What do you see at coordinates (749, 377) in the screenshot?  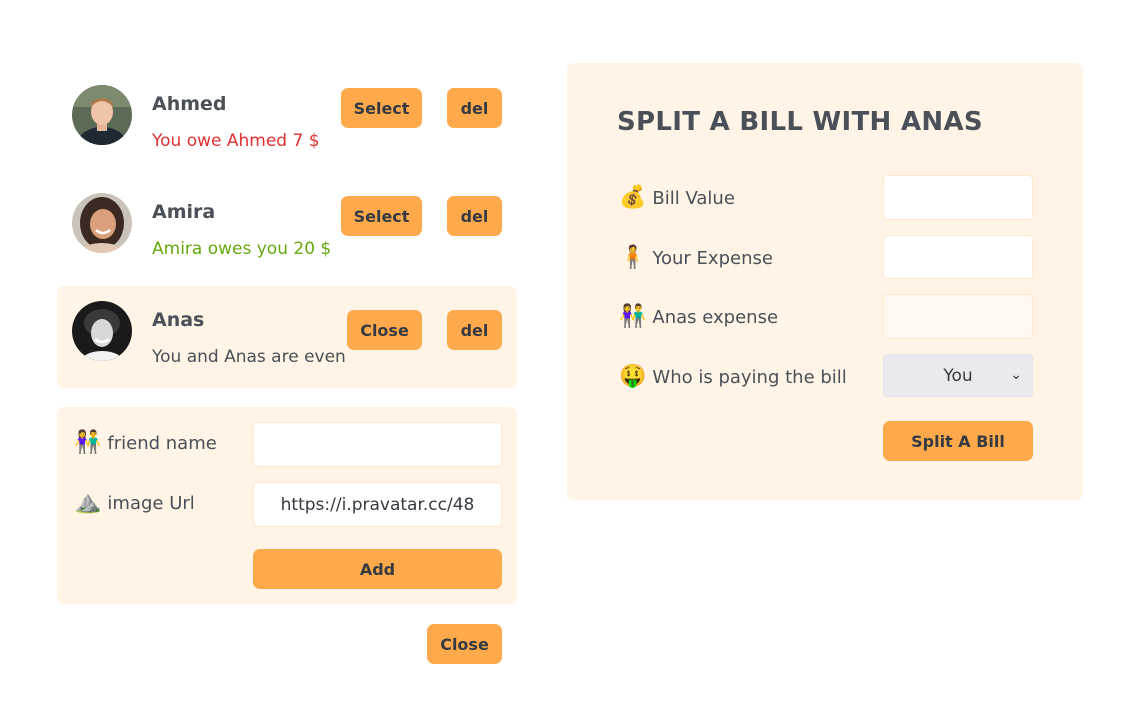 I see `payer-label-text: Who is paying the bill` at bounding box center [749, 377].